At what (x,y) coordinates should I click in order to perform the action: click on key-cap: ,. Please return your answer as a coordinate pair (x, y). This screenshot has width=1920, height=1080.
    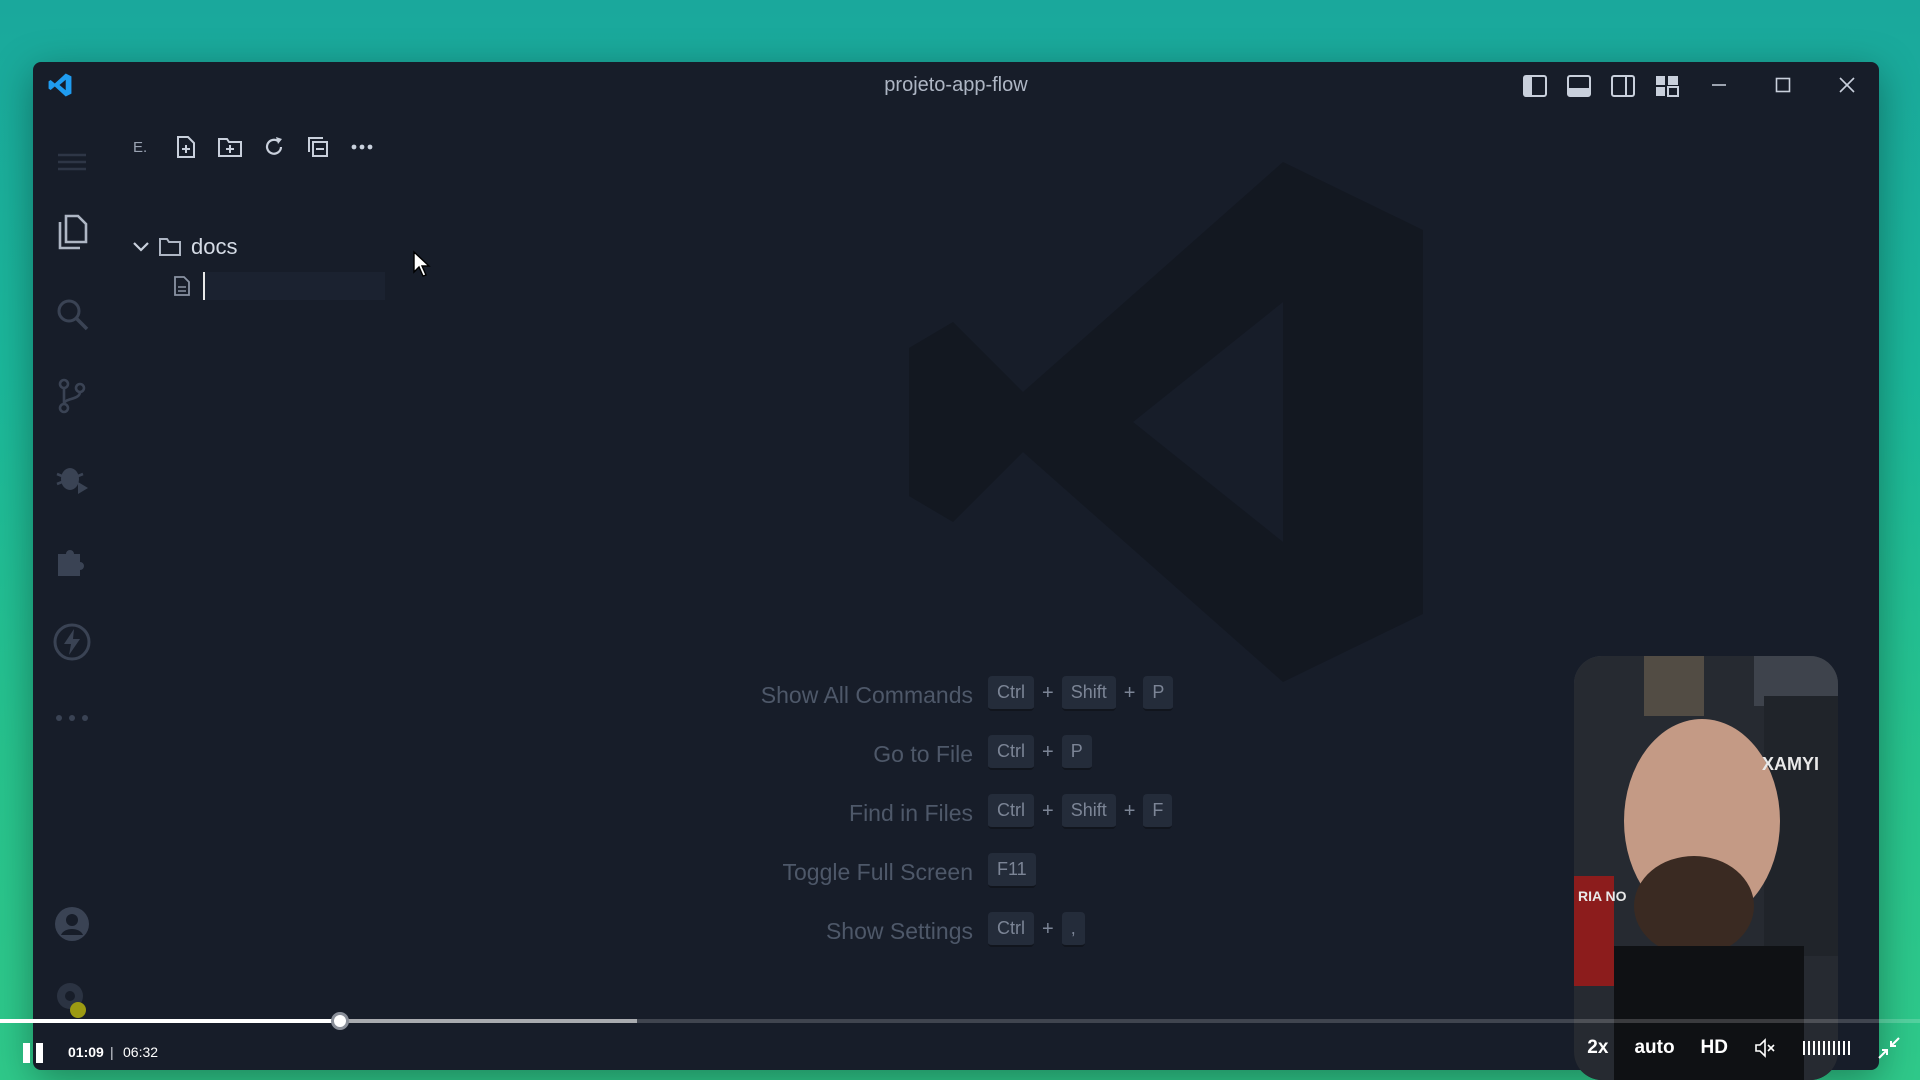
    Looking at the image, I should click on (1073, 929).